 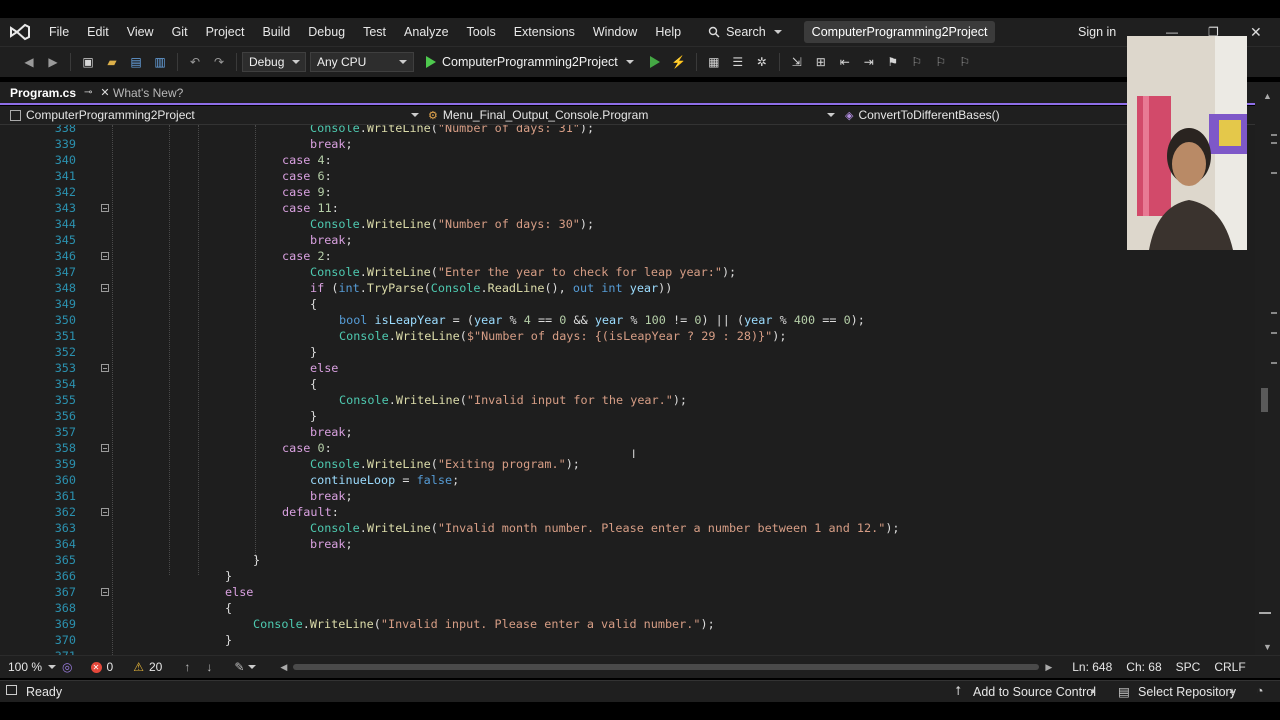 What do you see at coordinates (1260, 691) in the screenshot?
I see `notifications-icon: ◔` at bounding box center [1260, 691].